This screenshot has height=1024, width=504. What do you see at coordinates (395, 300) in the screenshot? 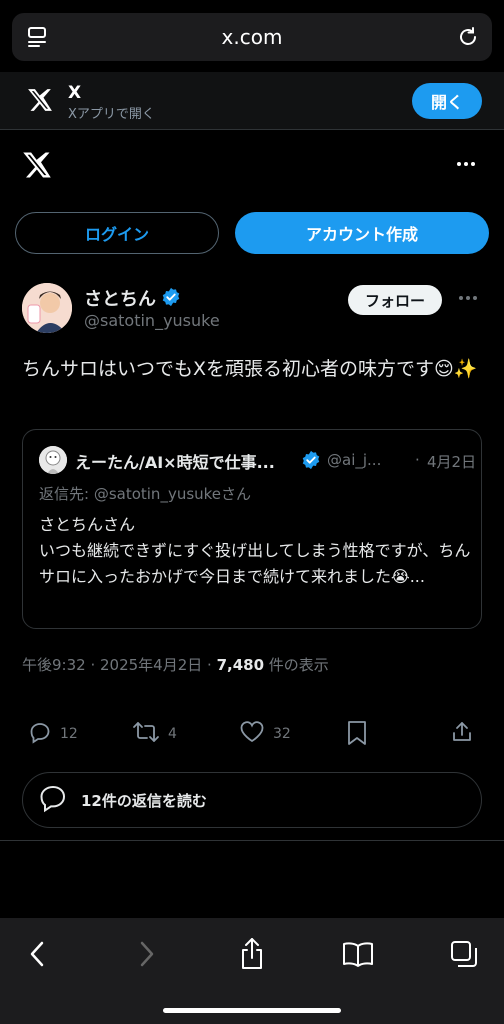
I see `follow-button: フォロー` at bounding box center [395, 300].